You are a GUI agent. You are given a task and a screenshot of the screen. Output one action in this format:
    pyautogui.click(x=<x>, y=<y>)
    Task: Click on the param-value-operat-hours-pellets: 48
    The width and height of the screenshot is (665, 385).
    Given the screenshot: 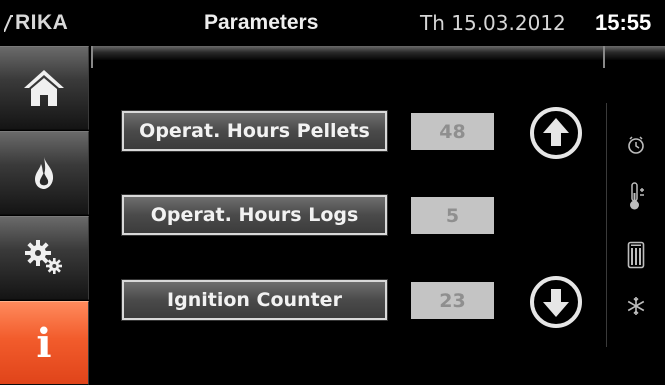 What is the action you would take?
    pyautogui.click(x=452, y=131)
    